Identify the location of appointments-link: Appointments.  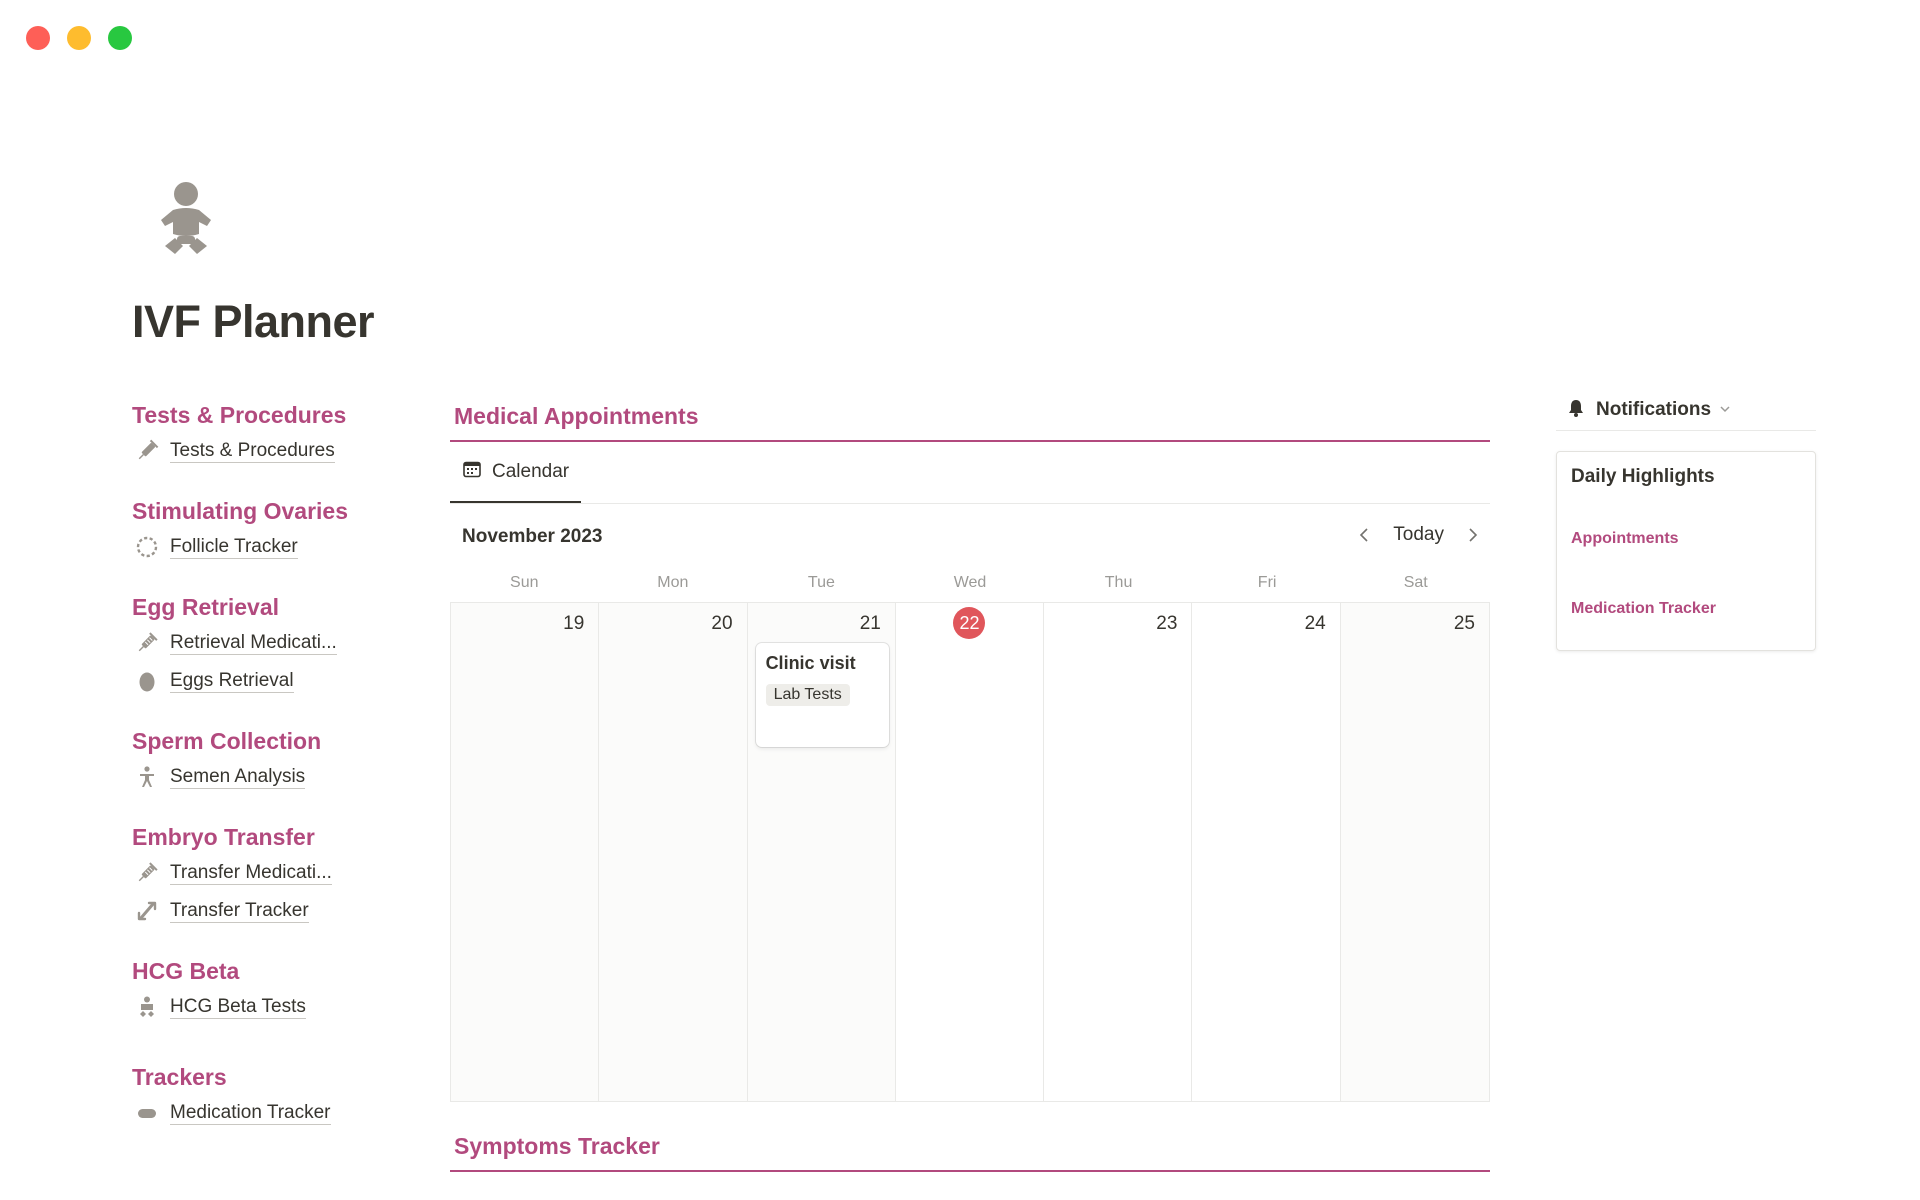
(1686, 539).